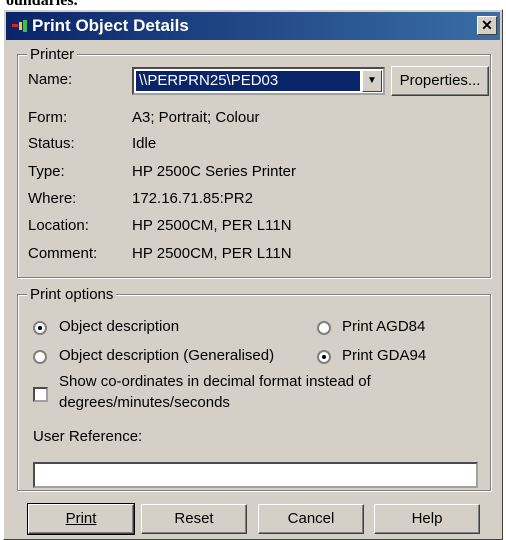 This screenshot has width=506, height=540. I want to click on printer-group-legend: Printer, so click(52, 54).